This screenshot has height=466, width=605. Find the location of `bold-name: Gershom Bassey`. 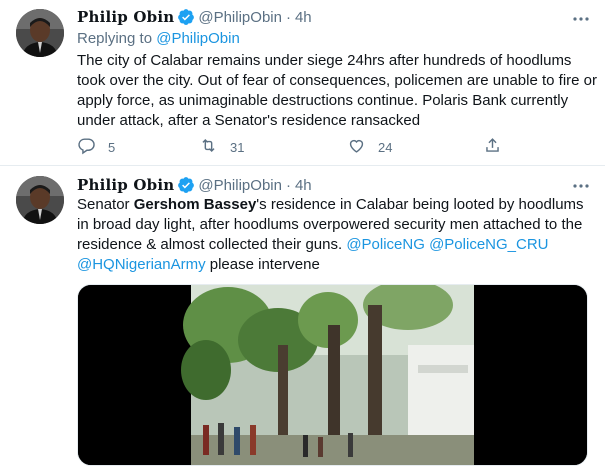

bold-name: Gershom Bassey is located at coordinates (195, 204).